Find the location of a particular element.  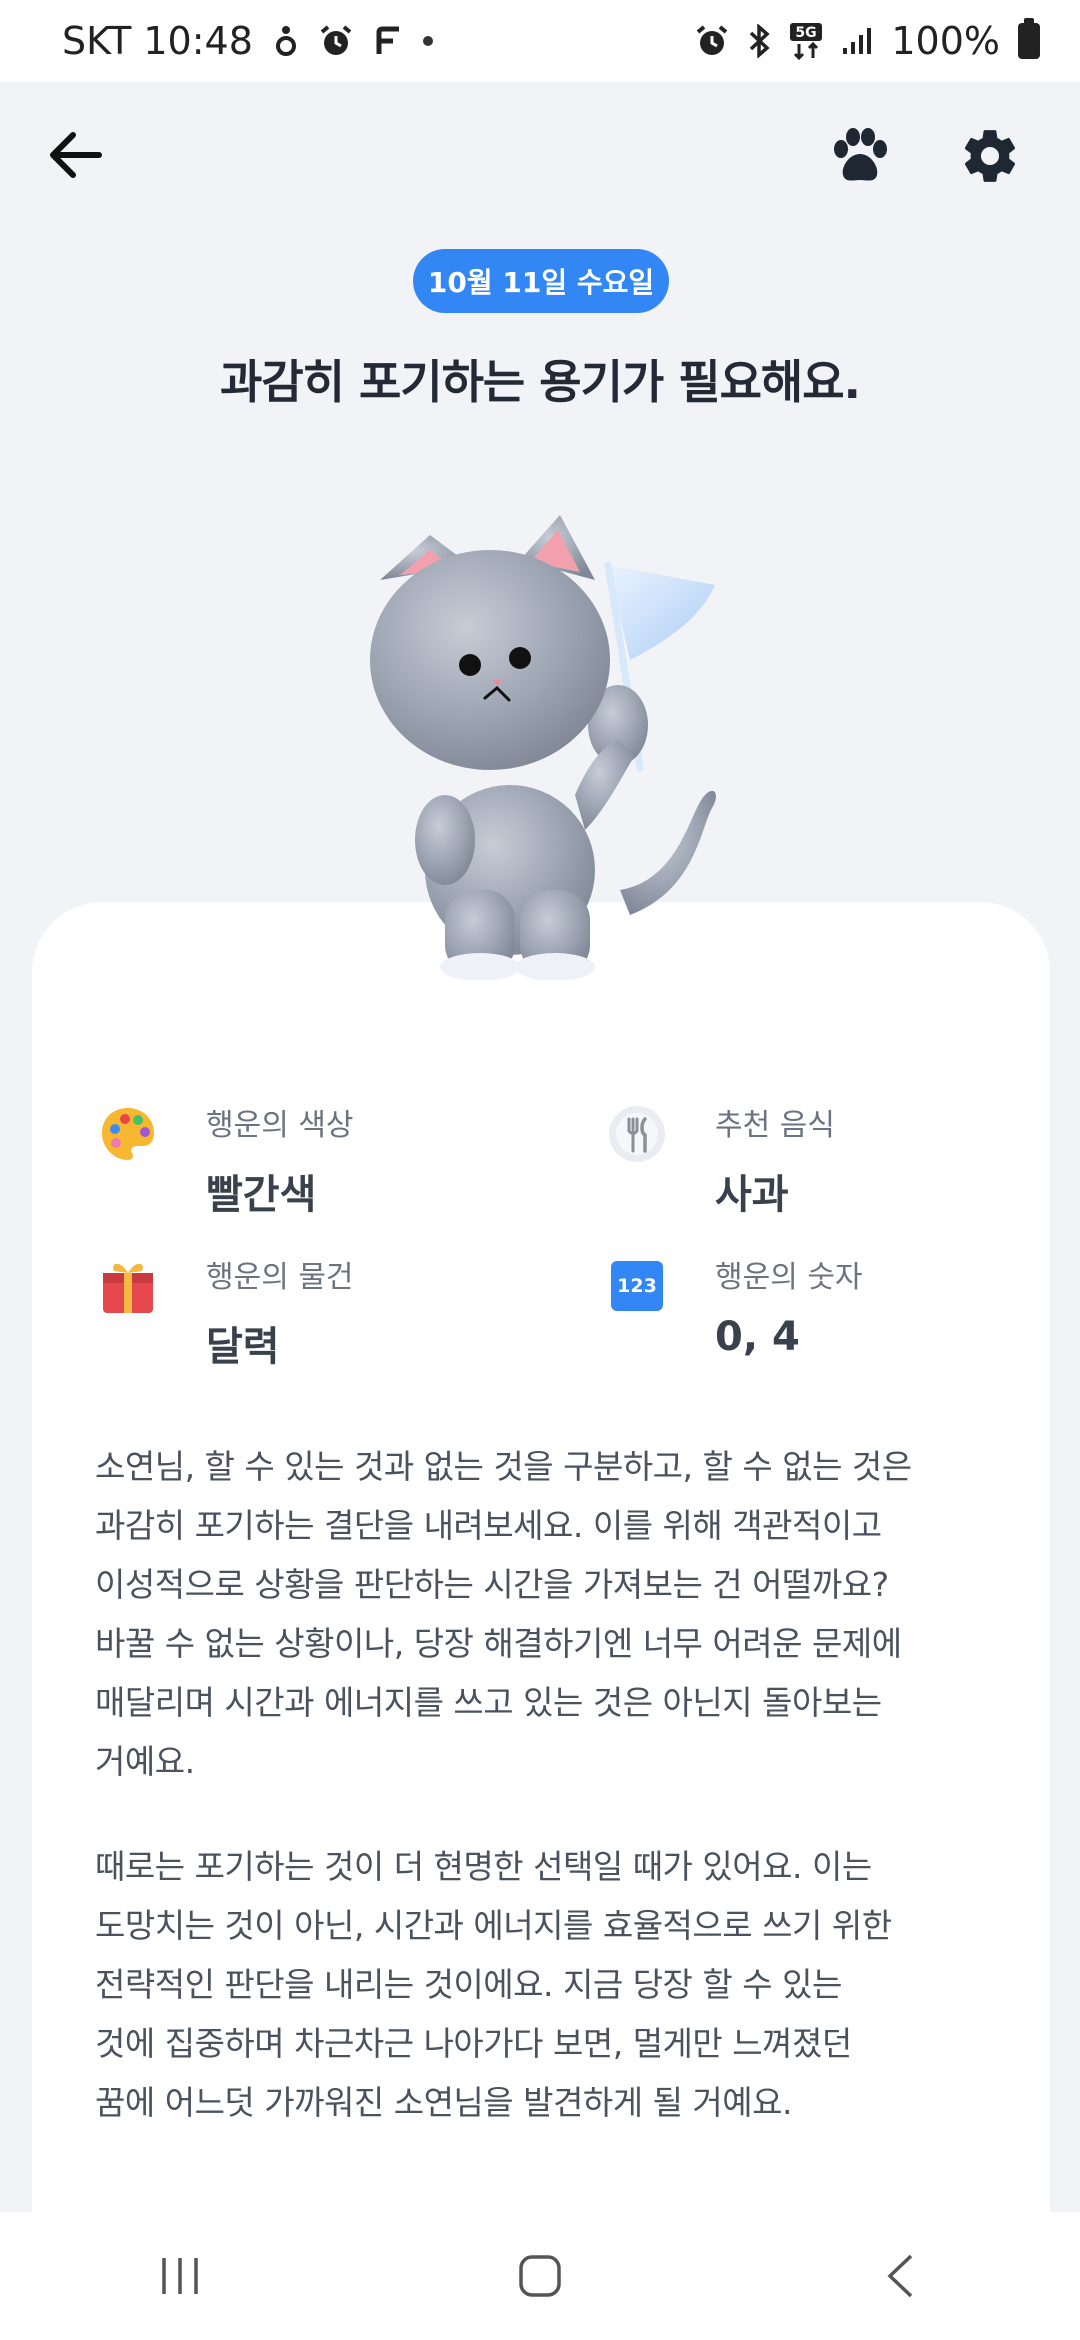

palette-icon is located at coordinates (128, 1134).